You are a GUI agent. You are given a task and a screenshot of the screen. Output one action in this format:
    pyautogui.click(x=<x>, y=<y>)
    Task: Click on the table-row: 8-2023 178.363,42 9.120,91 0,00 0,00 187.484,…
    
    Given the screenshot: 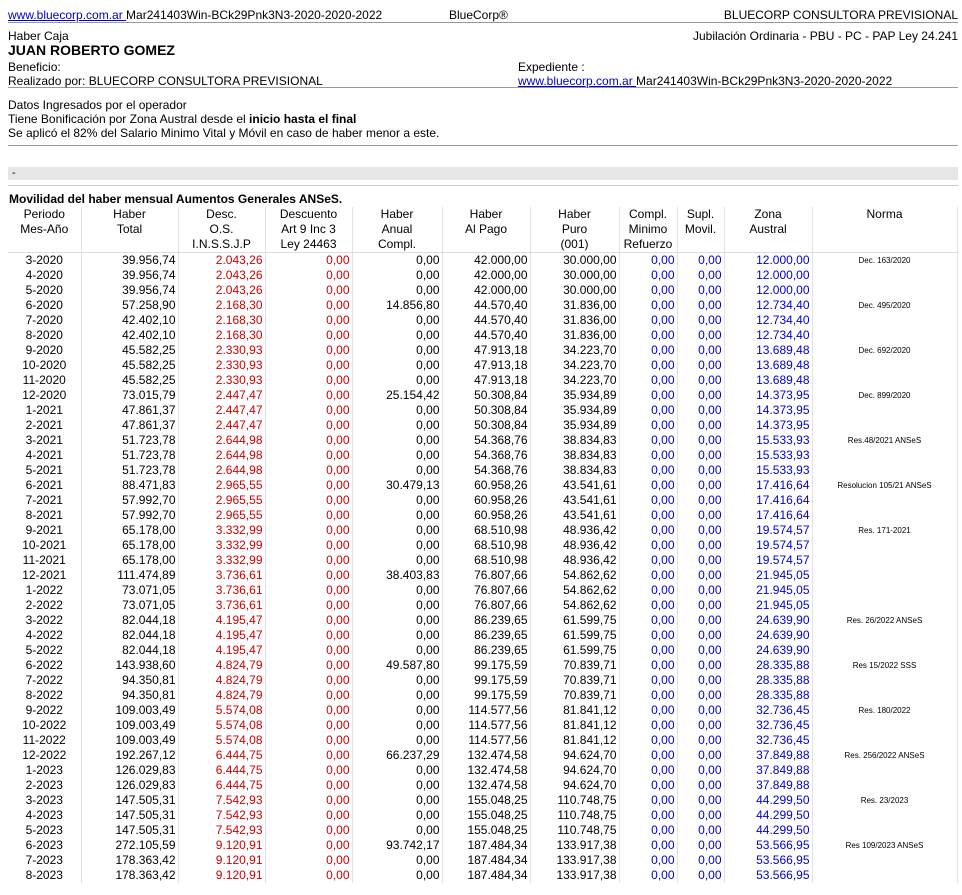 What is the action you would take?
    pyautogui.click(x=483, y=875)
    